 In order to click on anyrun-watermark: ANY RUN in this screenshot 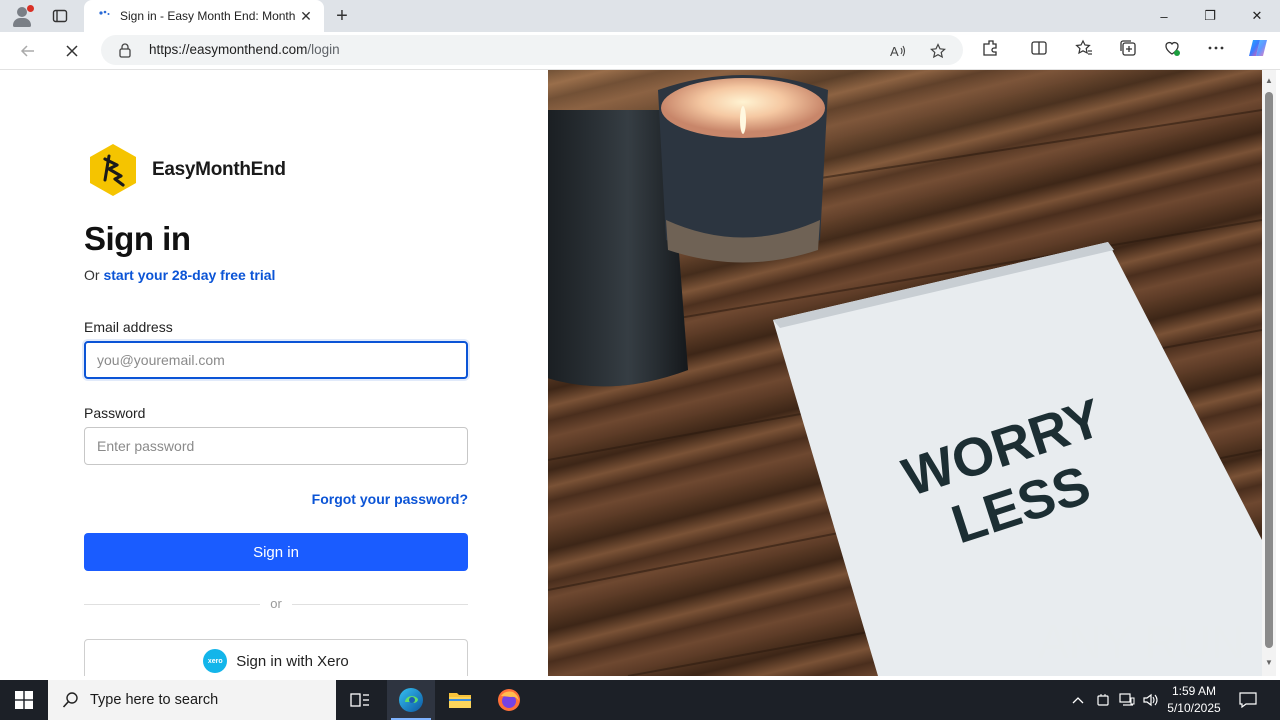, I will do `click(1141, 642)`.